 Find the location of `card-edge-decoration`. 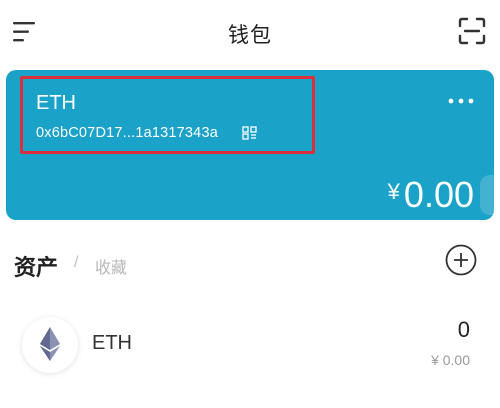

card-edge-decoration is located at coordinates (487, 195).